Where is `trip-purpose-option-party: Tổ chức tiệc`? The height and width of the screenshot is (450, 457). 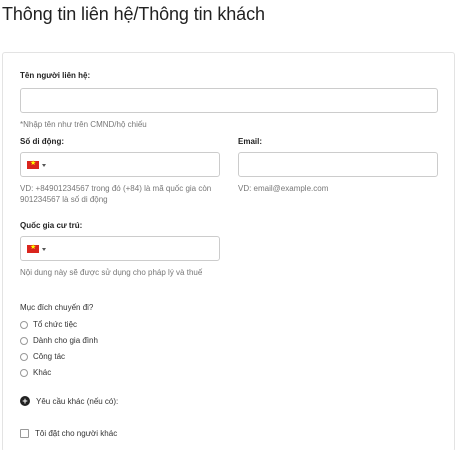 trip-purpose-option-party: Tổ chức tiệc is located at coordinates (48, 324).